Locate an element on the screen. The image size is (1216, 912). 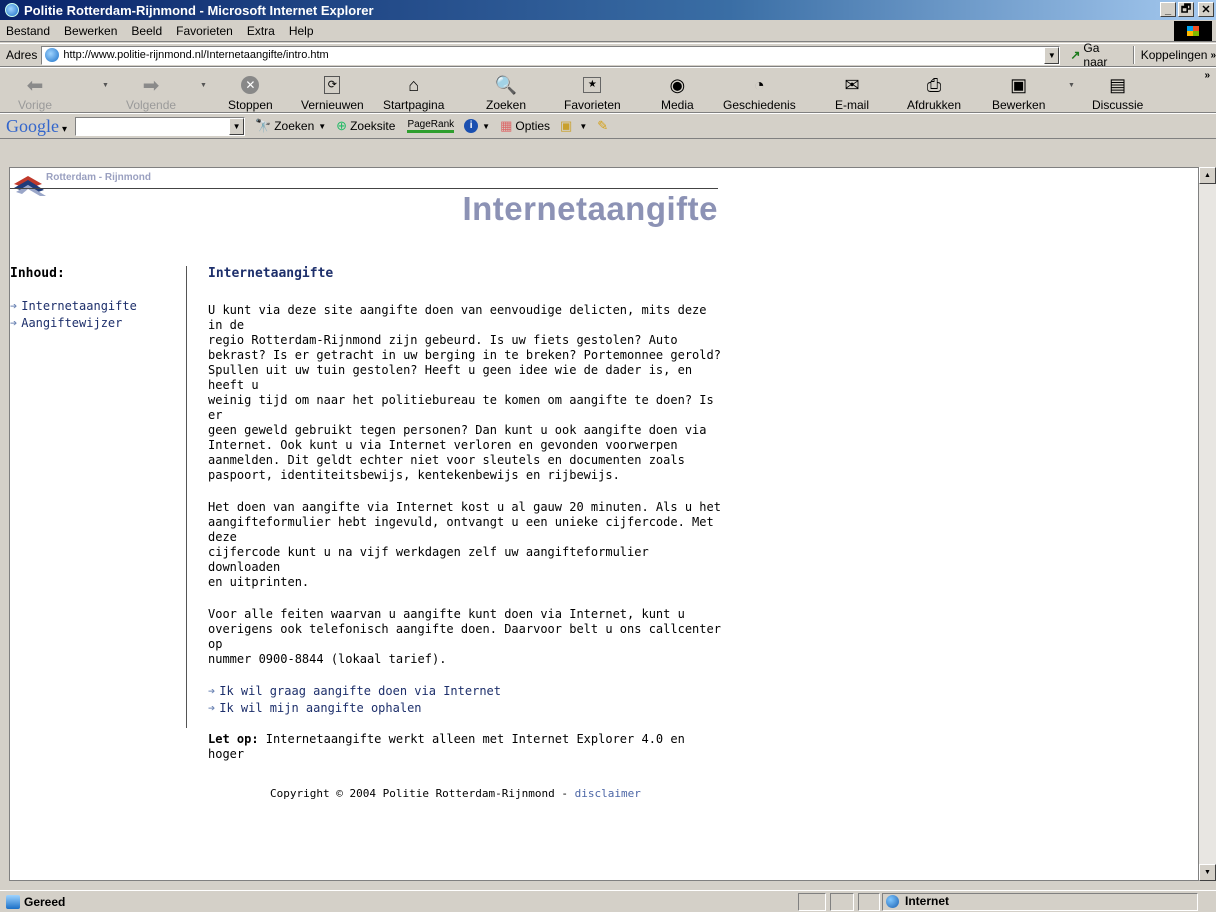
column-divider is located at coordinates (186, 497).